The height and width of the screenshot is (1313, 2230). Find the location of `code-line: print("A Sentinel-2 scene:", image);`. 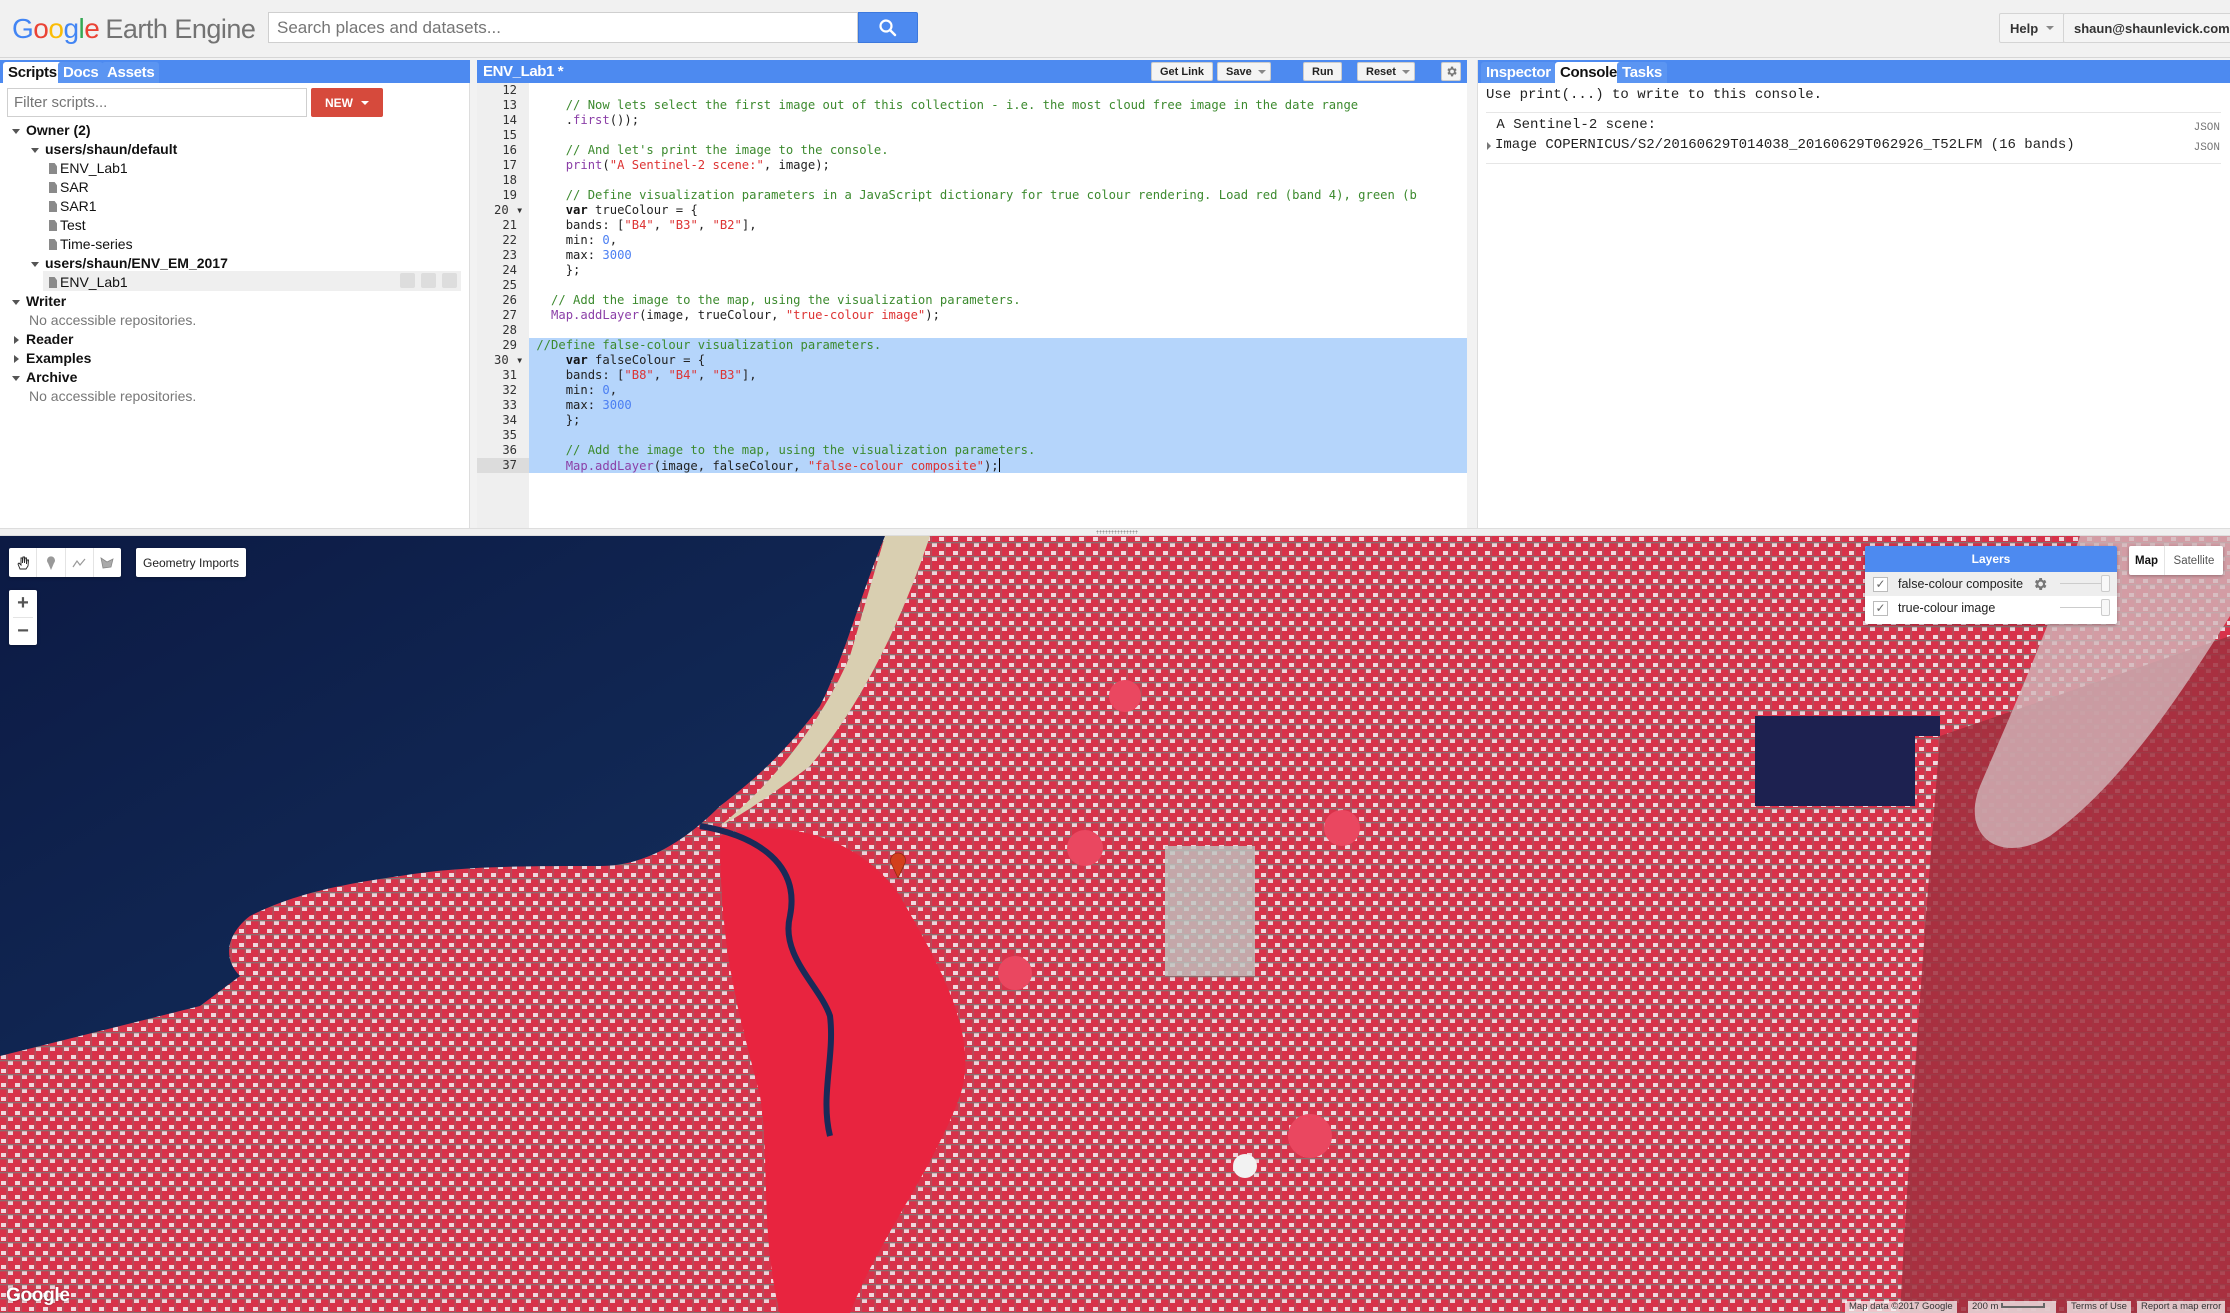

code-line: print("A Sentinel-2 scene:", image); is located at coordinates (998, 165).